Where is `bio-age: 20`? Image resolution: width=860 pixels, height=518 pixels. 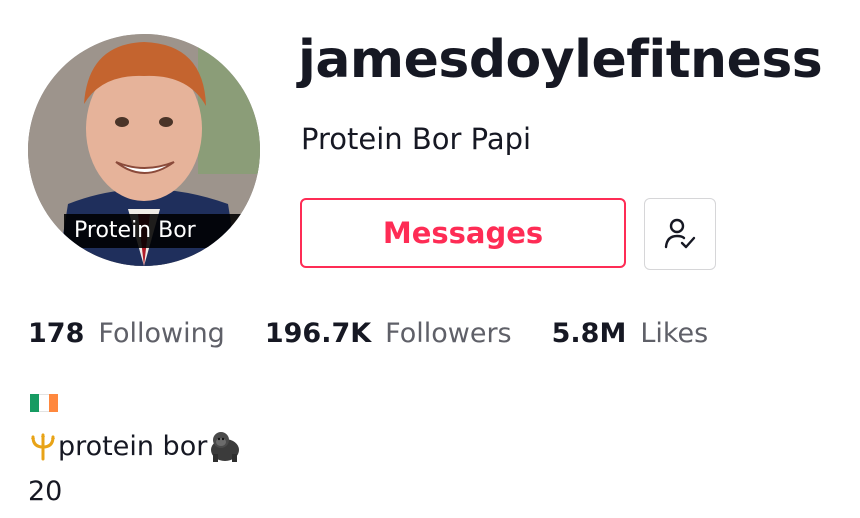 bio-age: 20 is located at coordinates (45, 491).